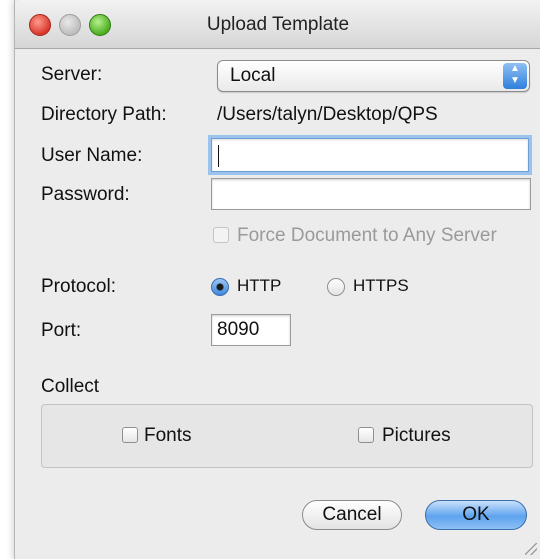 This screenshot has width=540, height=559. I want to click on fonts-checkbox-label: Fonts, so click(168, 435).